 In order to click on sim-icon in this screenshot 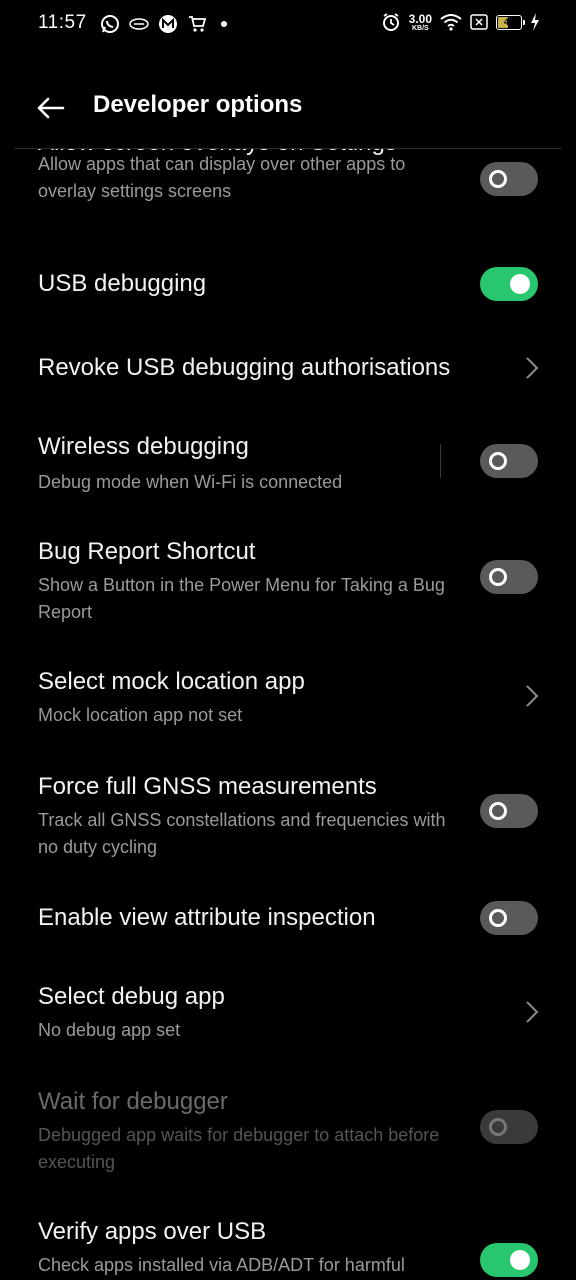, I will do `click(479, 22)`.